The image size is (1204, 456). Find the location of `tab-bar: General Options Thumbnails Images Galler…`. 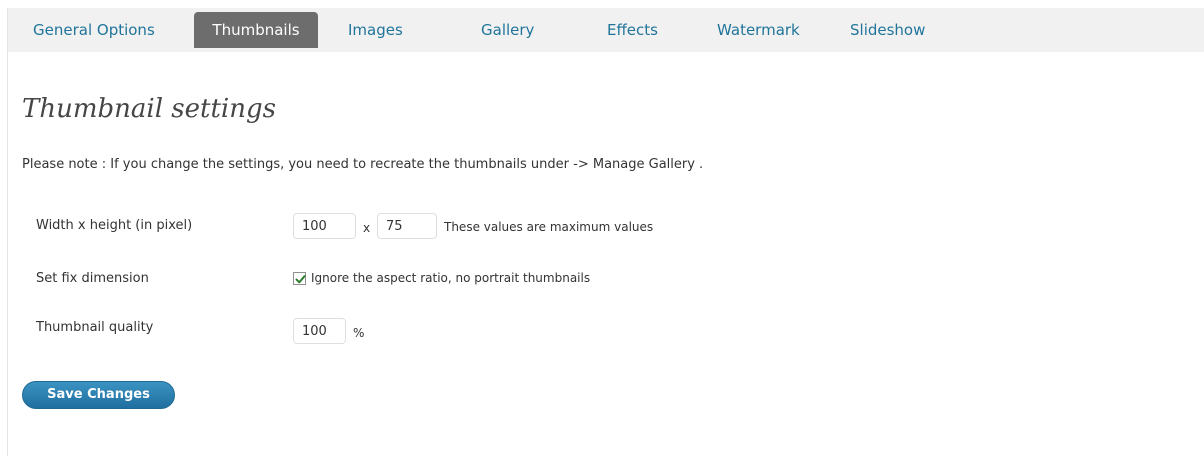

tab-bar: General Options Thumbnails Images Galler… is located at coordinates (606, 30).